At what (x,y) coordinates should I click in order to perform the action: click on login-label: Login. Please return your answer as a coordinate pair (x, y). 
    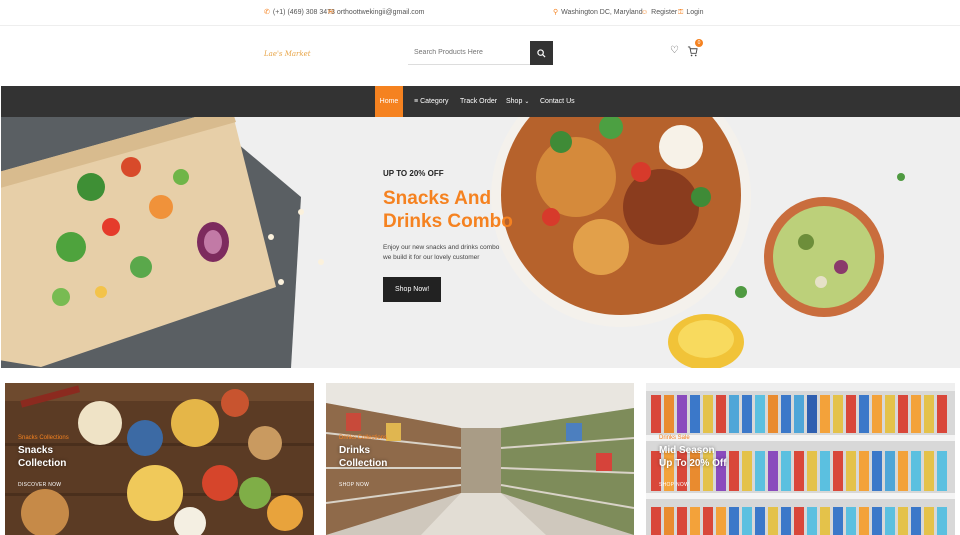
    Looking at the image, I should click on (695, 12).